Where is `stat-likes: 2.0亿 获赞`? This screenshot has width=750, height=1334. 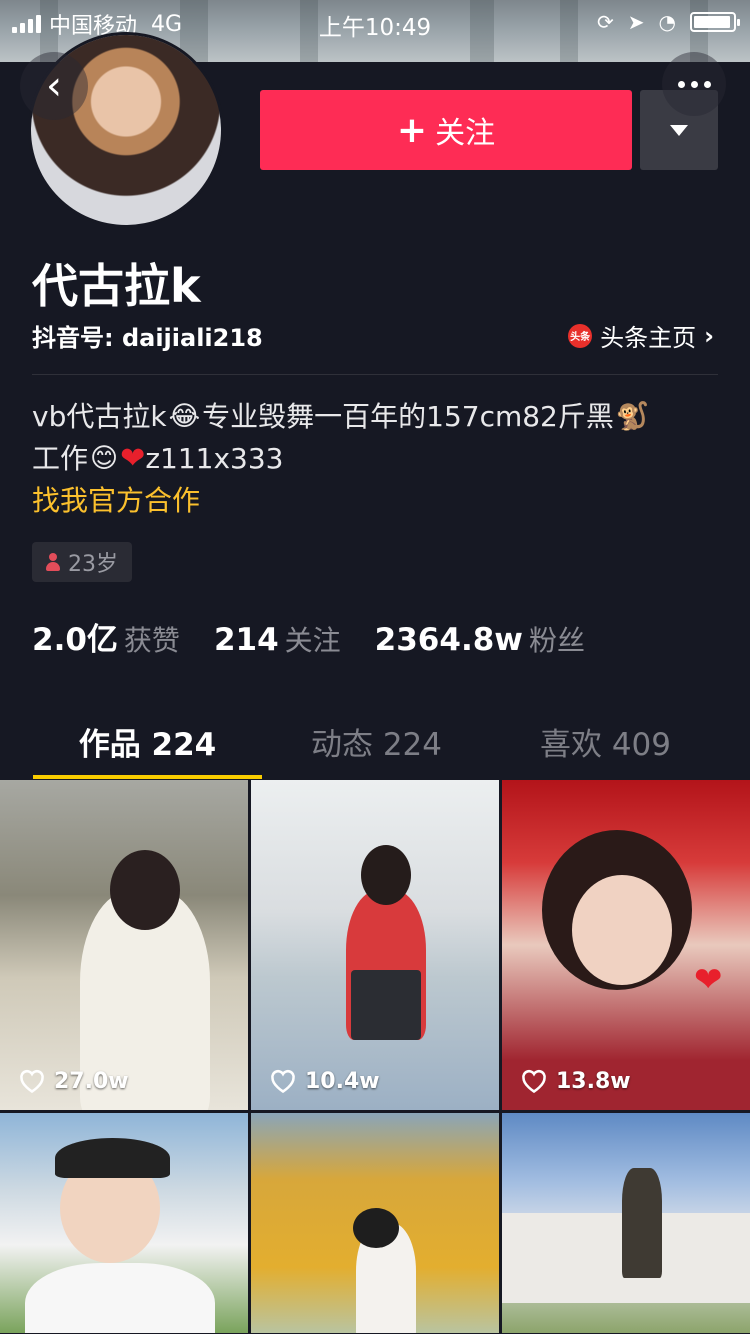 stat-likes: 2.0亿 获赞 is located at coordinates (106, 636).